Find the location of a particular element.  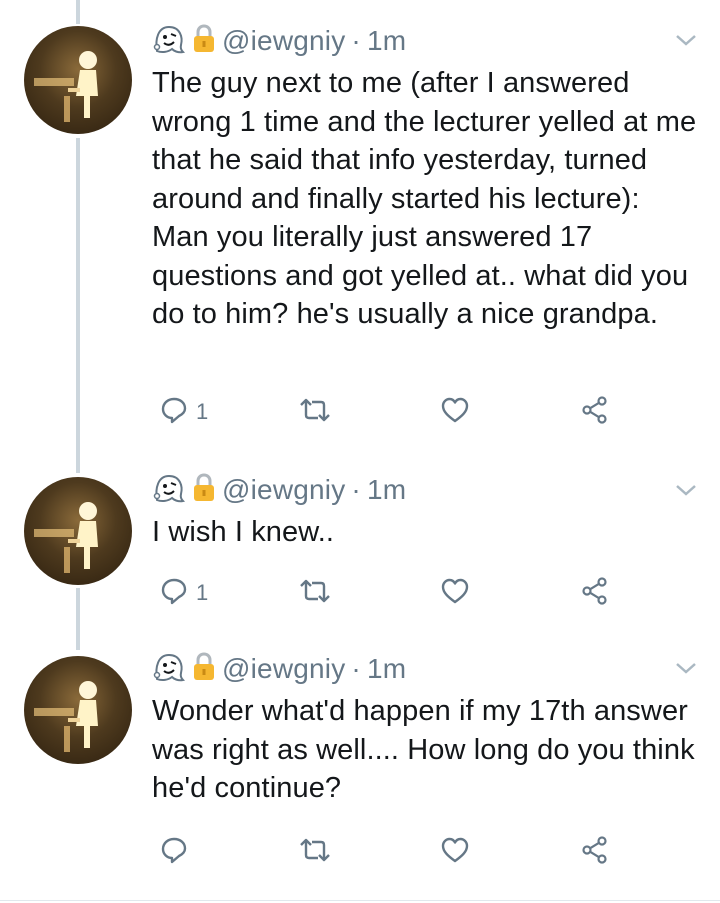

thread-line-top is located at coordinates (78, 12).